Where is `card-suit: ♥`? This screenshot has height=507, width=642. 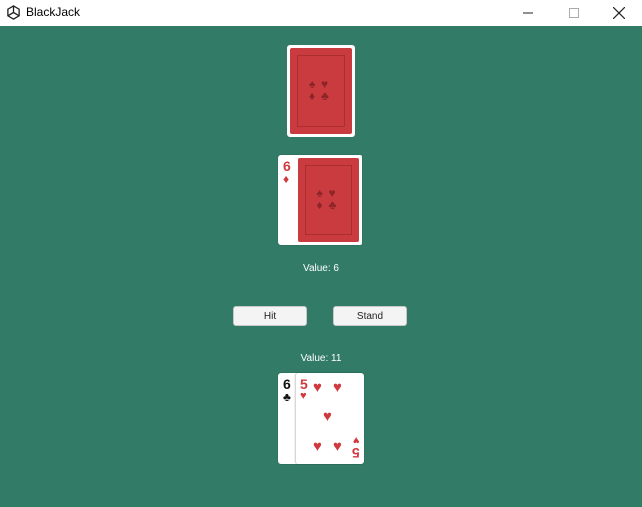
card-suit: ♥ is located at coordinates (303, 396).